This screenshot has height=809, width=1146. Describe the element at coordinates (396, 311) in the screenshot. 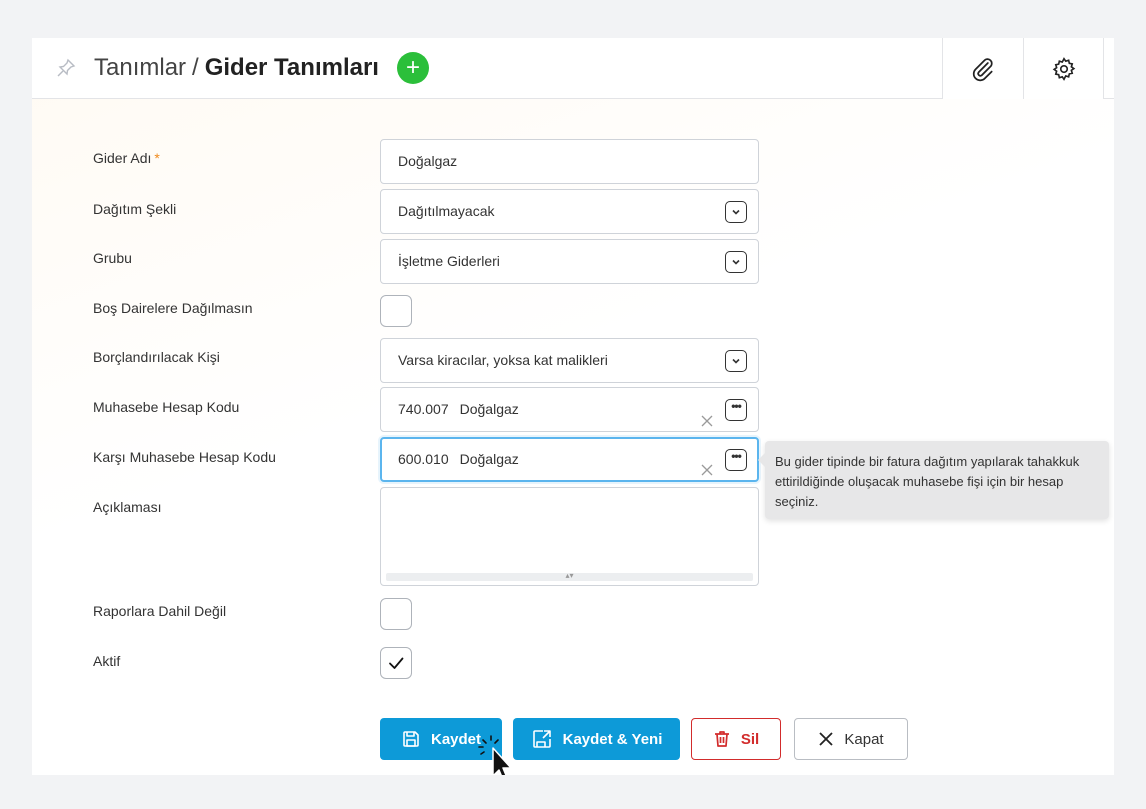

I see `bos-daireler-checkbox` at that location.